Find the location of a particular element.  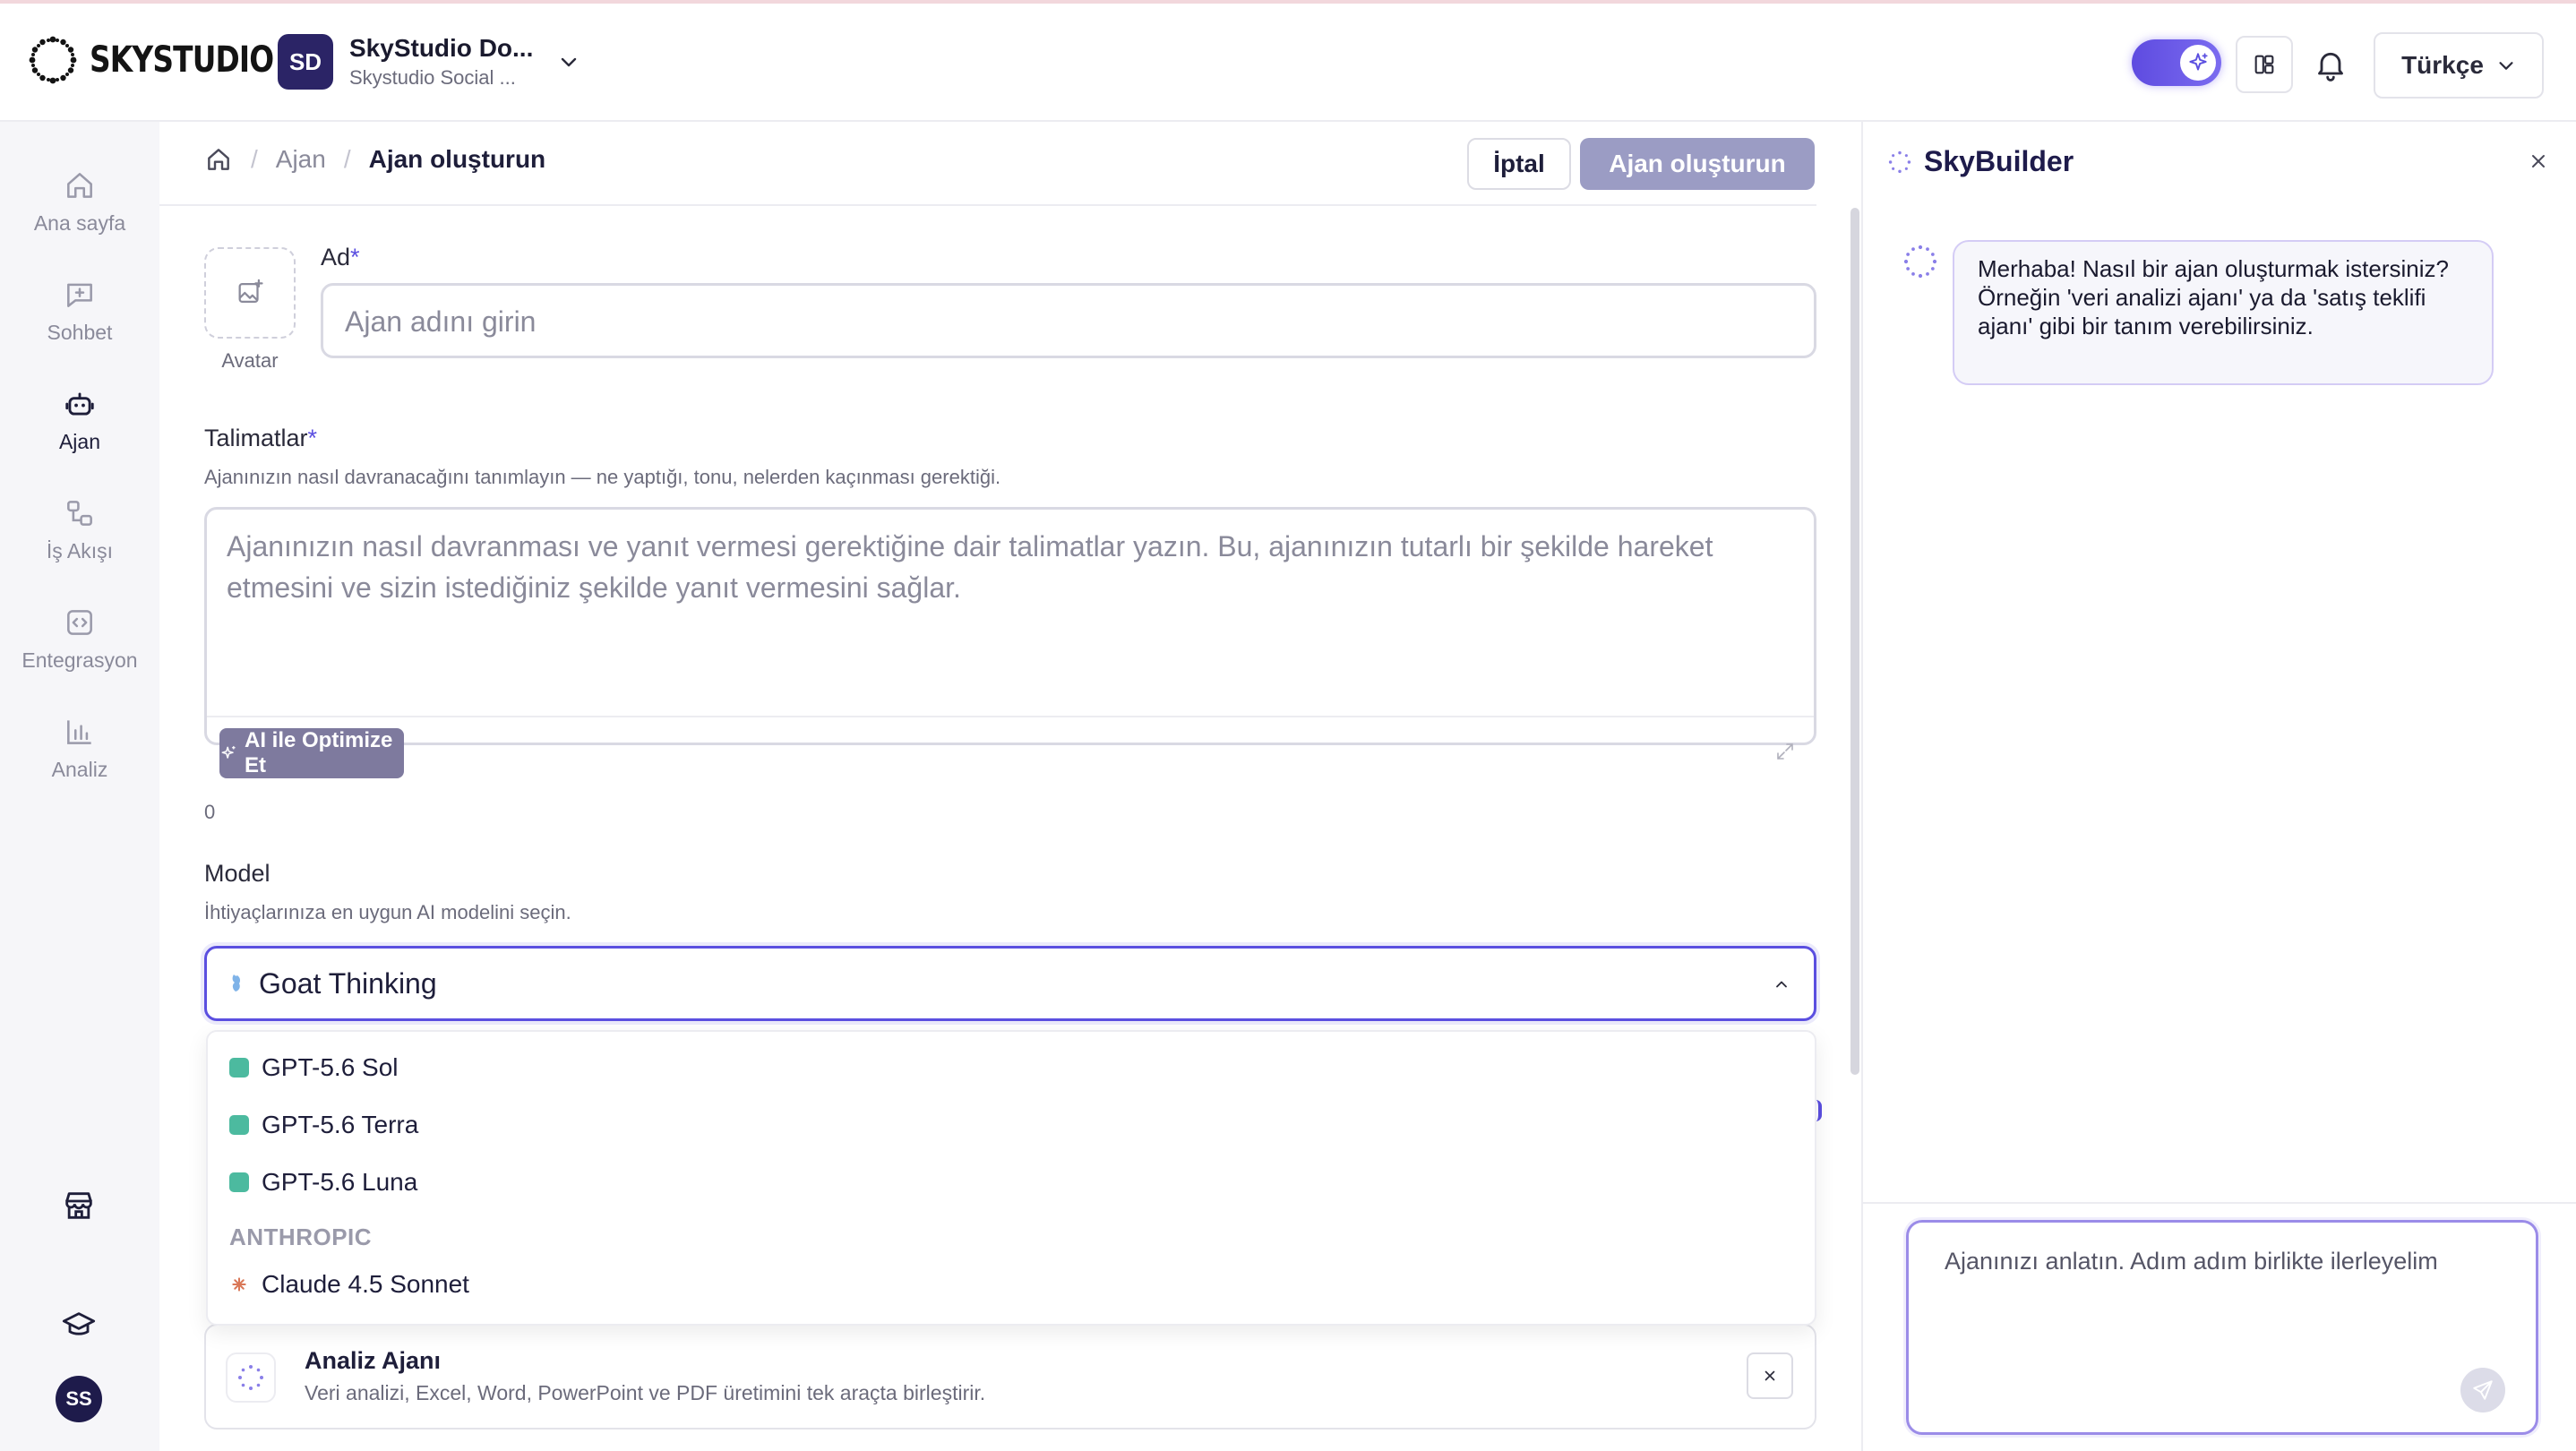

sidebar-item-label: Ajan is located at coordinates (79, 442).